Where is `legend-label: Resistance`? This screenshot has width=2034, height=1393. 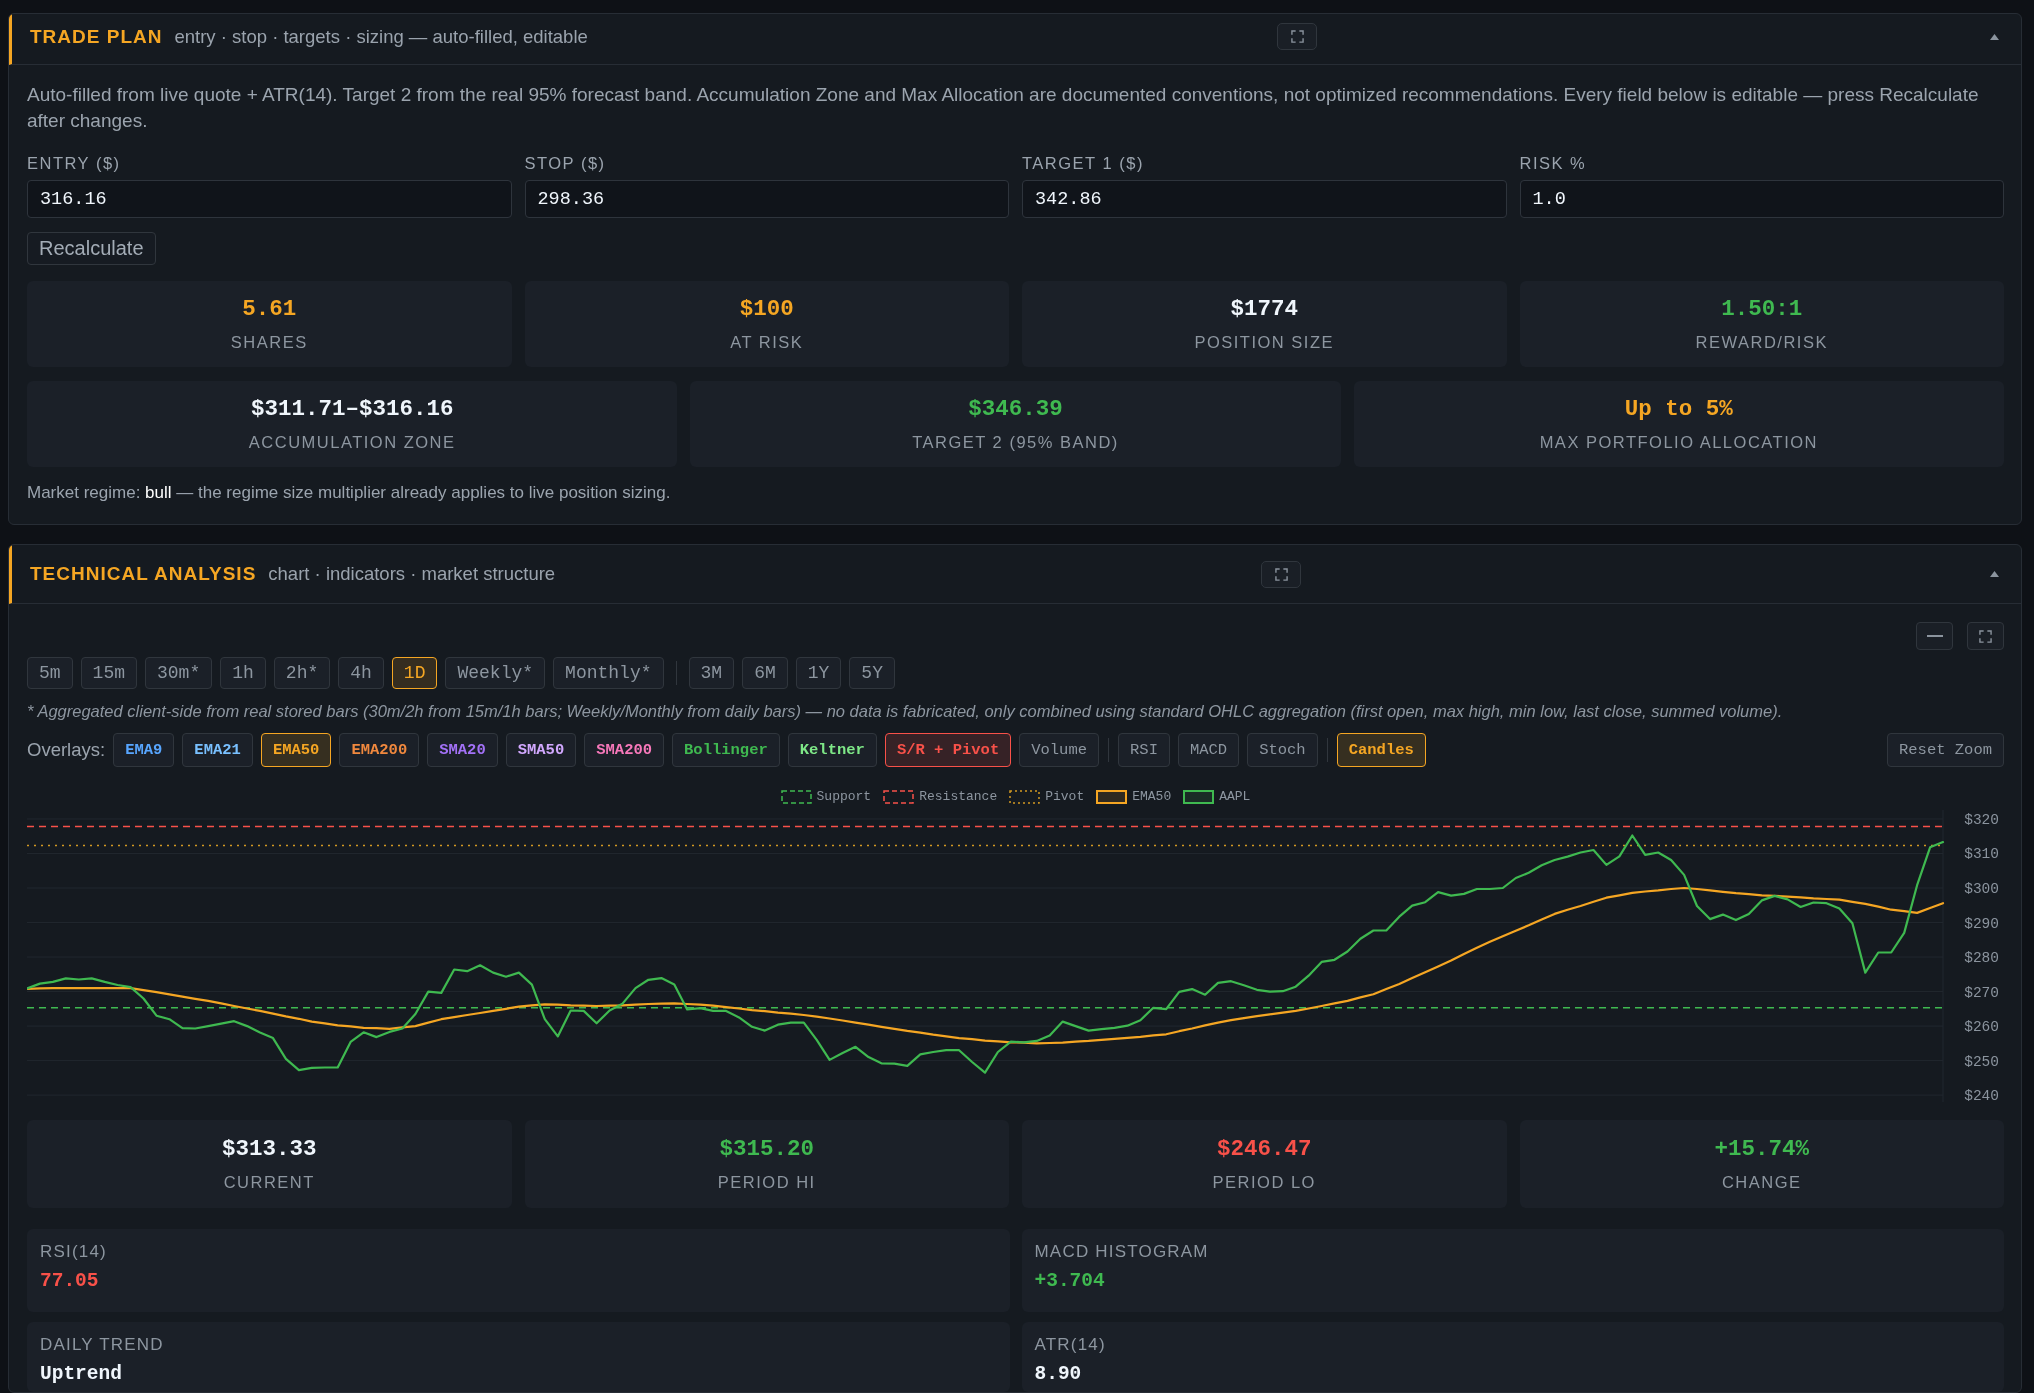 legend-label: Resistance is located at coordinates (958, 797).